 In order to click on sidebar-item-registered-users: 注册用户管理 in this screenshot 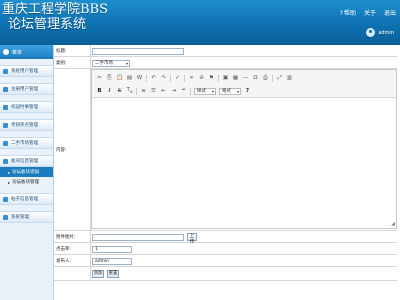, I will do `click(26, 89)`.